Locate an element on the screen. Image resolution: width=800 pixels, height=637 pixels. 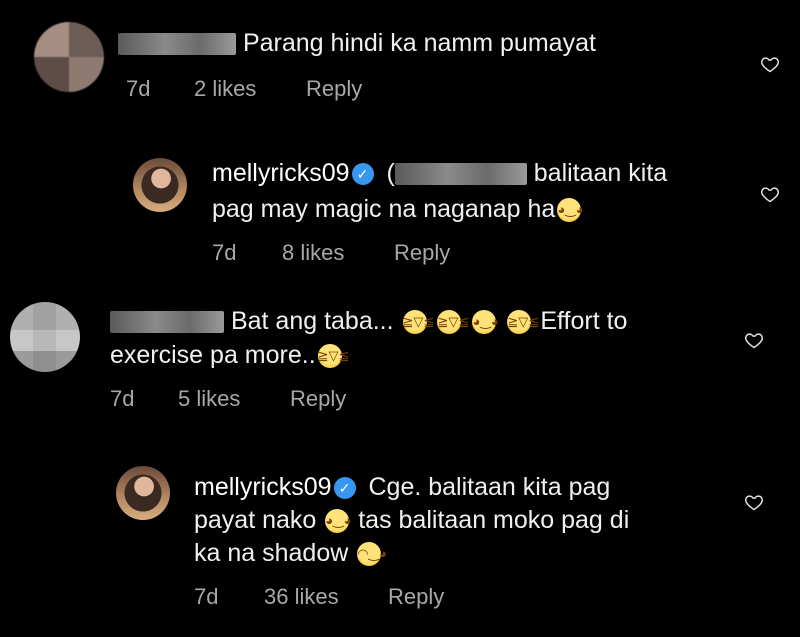
comment-meta: 7d 36 likes Reply is located at coordinates (319, 597).